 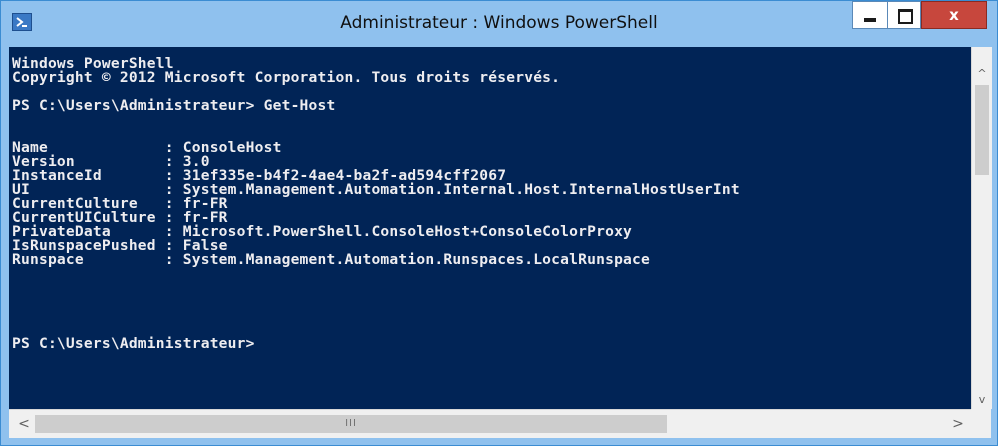 I want to click on scroll-right-icon: >, so click(x=958, y=424).